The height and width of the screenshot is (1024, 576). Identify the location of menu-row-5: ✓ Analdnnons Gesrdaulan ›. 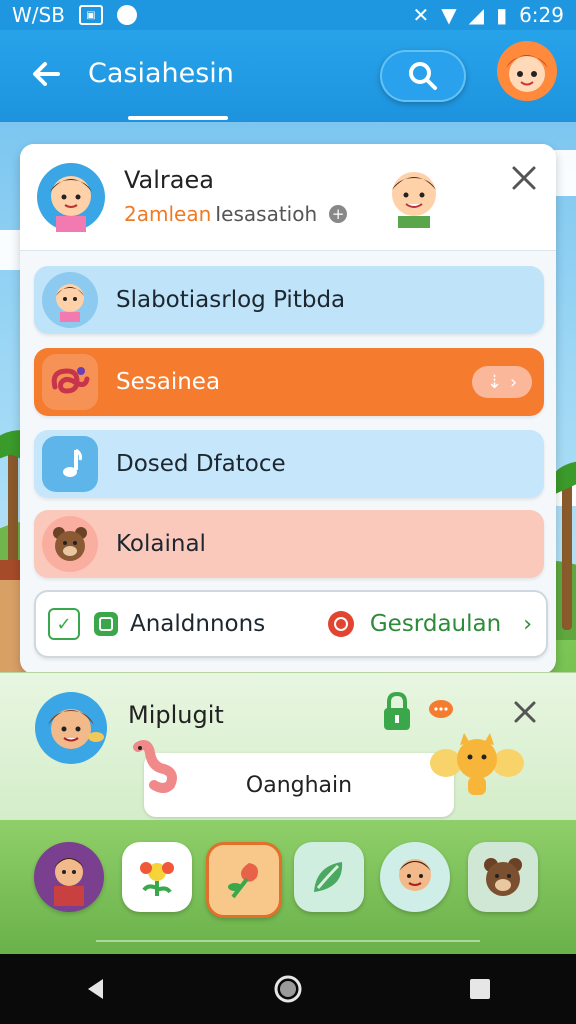
(291, 624).